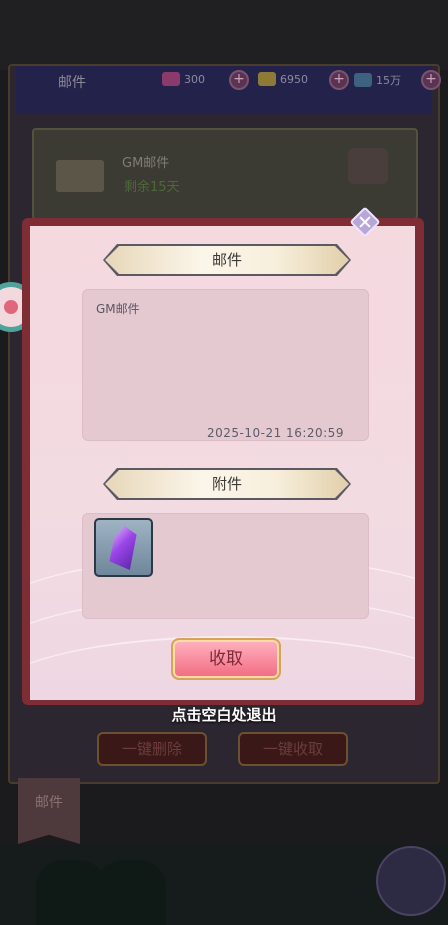 This screenshot has height=925, width=448. What do you see at coordinates (267, 79) in the screenshot?
I see `gold-icon` at bounding box center [267, 79].